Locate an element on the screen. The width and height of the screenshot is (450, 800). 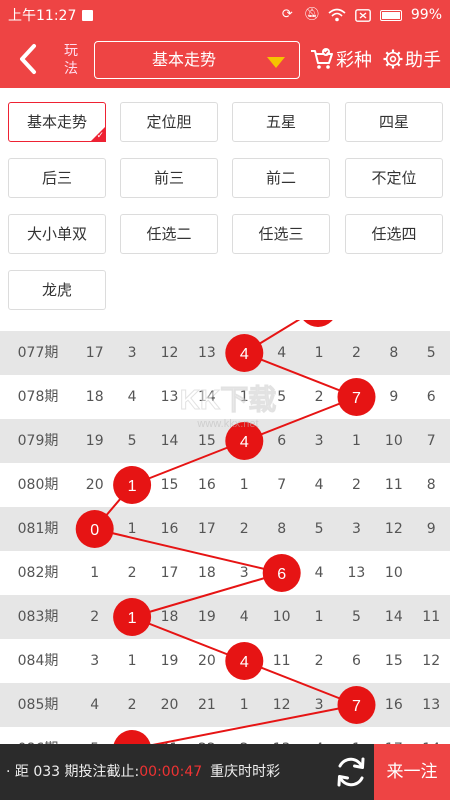
option-label: 龙虎 is located at coordinates (56, 290).